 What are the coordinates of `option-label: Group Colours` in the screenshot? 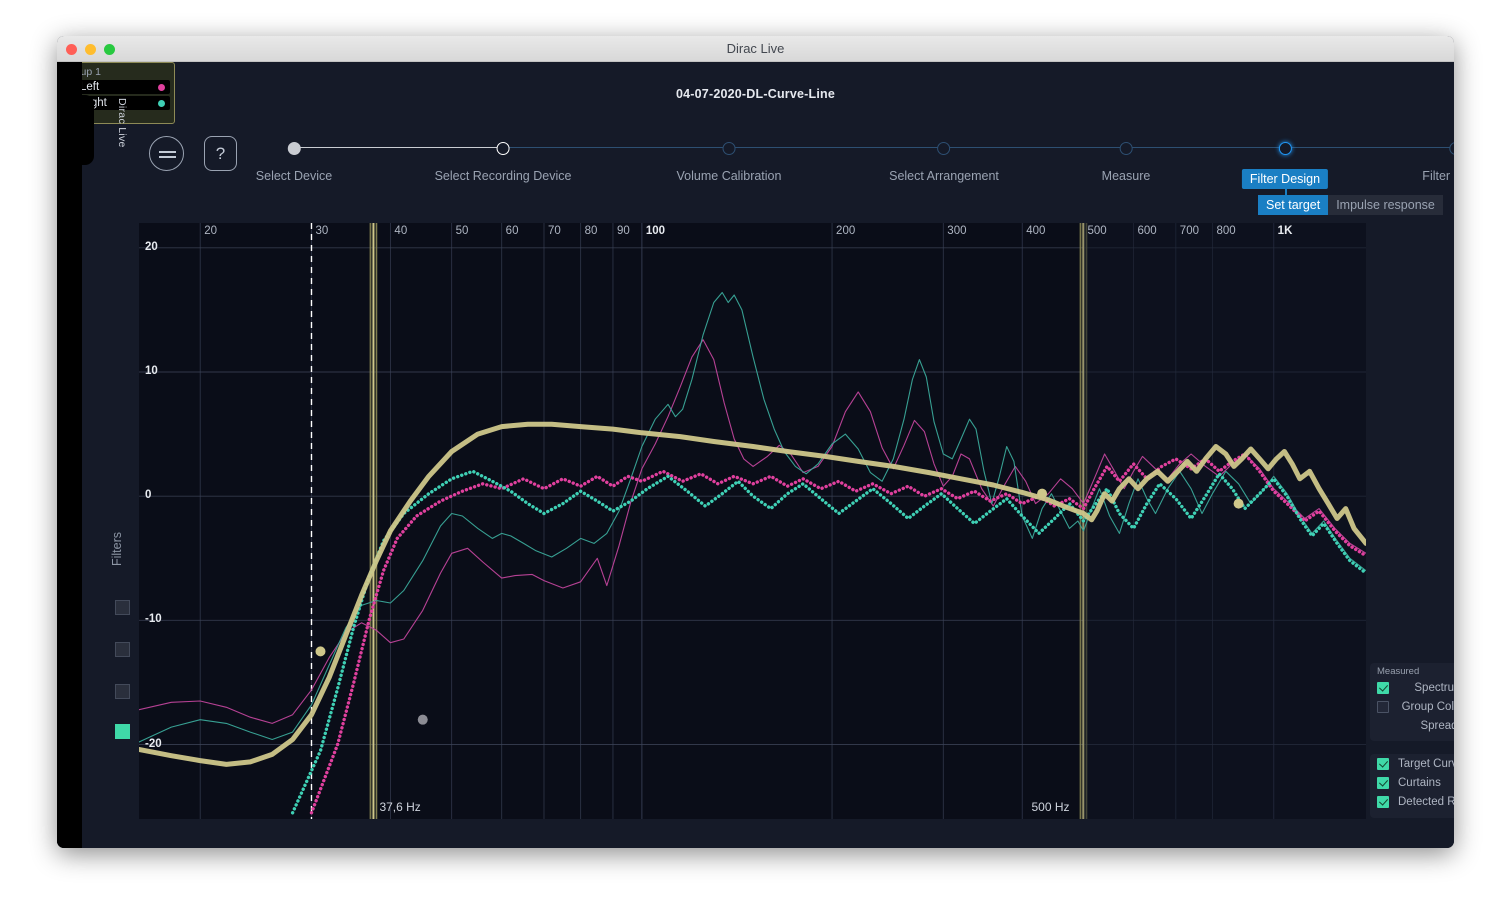 It's located at (1427, 706).